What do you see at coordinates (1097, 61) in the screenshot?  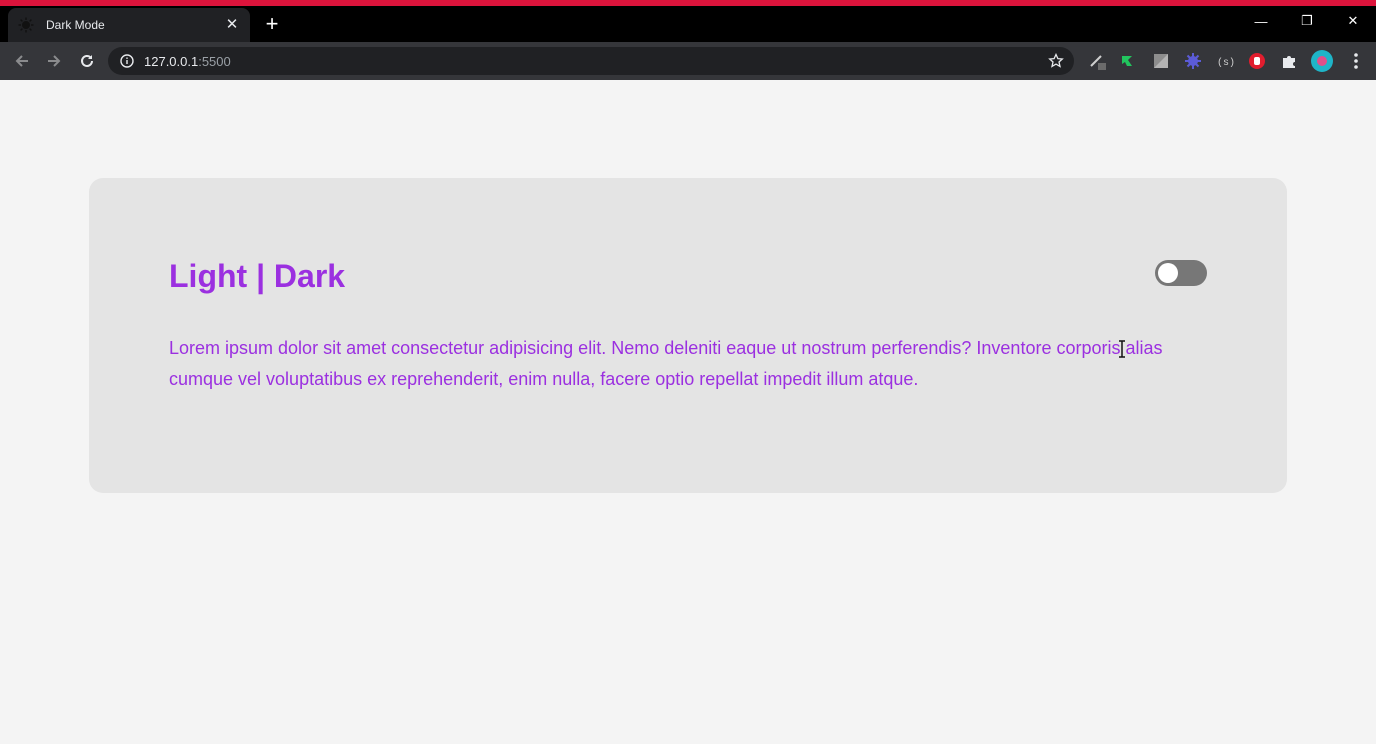 I see `pen-extension-icon` at bounding box center [1097, 61].